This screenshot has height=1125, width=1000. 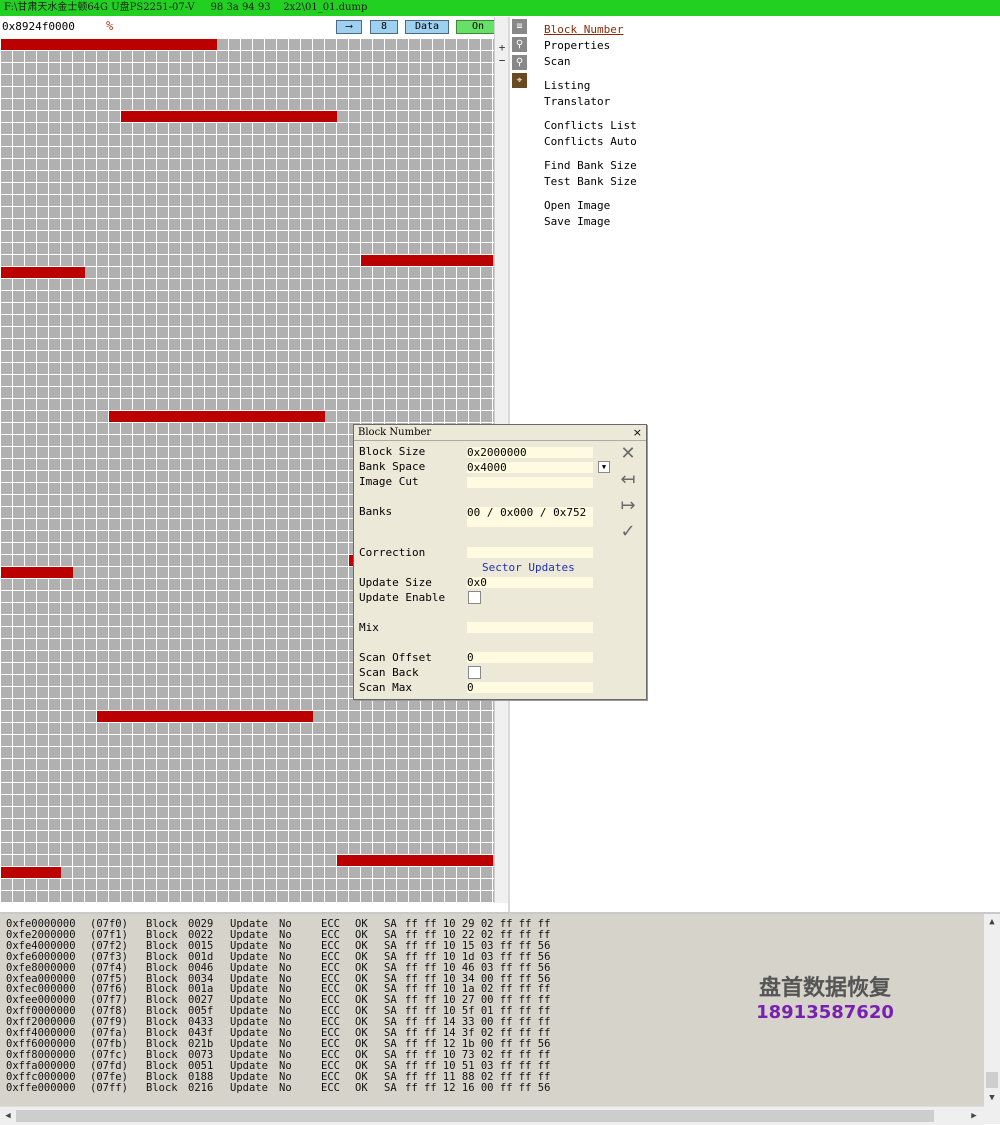 What do you see at coordinates (395, 582) in the screenshot?
I see `update-size-label: Update Size` at bounding box center [395, 582].